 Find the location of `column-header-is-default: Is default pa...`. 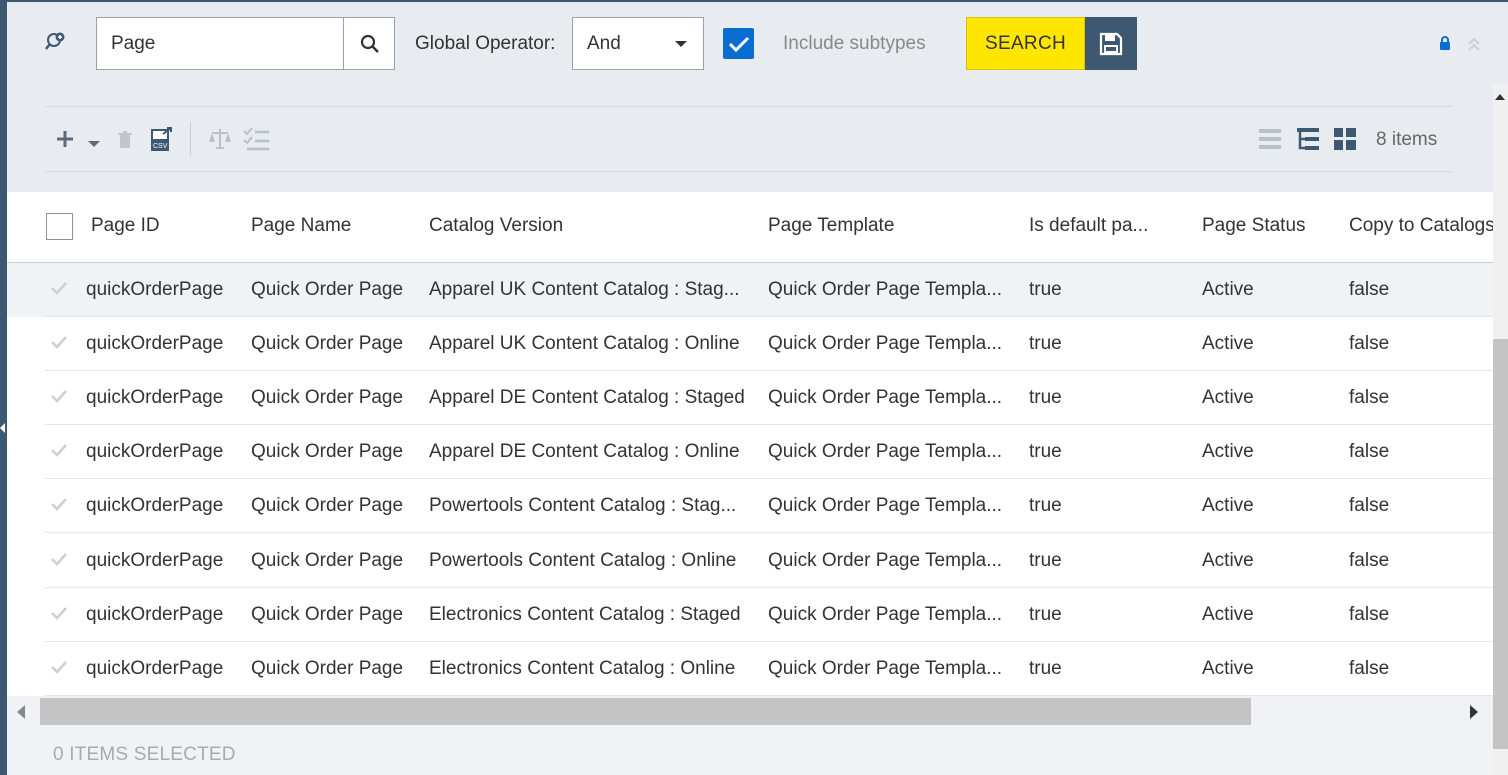

column-header-is-default: Is default pa... is located at coordinates (1088, 226).